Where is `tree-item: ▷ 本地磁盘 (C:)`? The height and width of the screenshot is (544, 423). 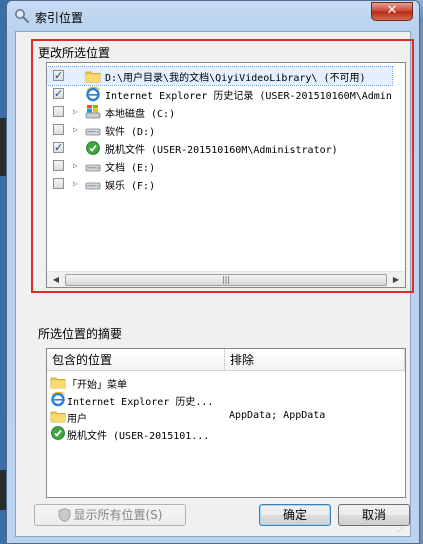
tree-item: ▷ 本地磁盘 (C:) is located at coordinates (219, 112).